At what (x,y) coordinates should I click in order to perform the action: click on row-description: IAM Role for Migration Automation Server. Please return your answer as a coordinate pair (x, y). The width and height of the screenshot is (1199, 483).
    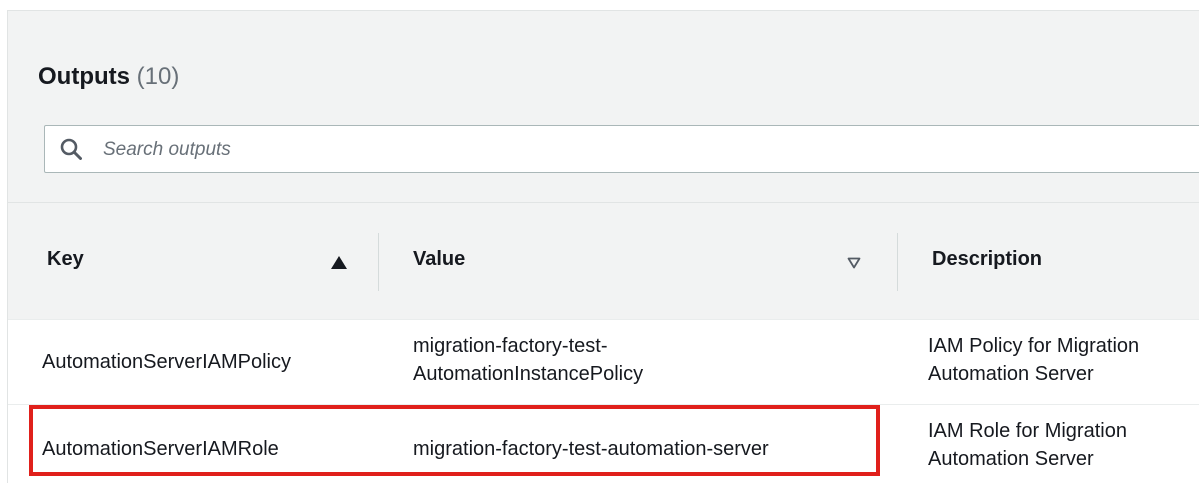
    Looking at the image, I should click on (1027, 445).